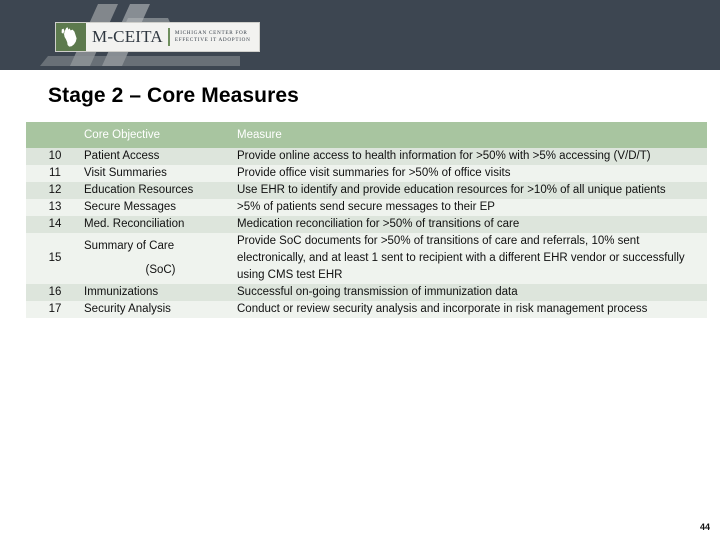 The width and height of the screenshot is (720, 540). Describe the element at coordinates (55, 224) in the screenshot. I see `row-number: 14` at that location.